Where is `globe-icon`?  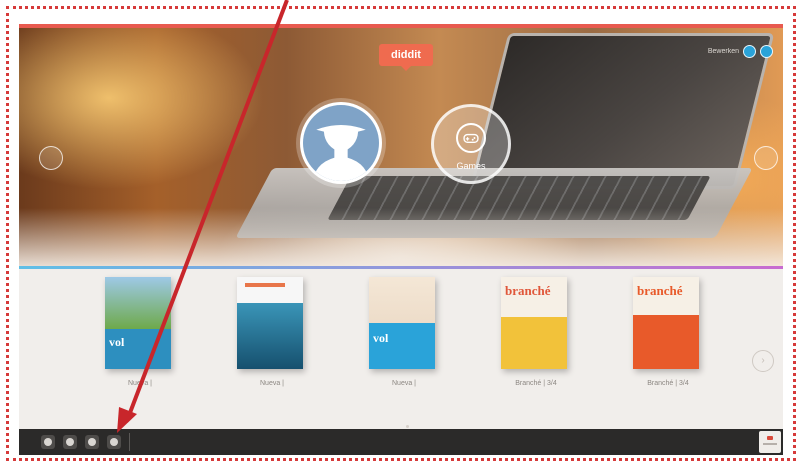
globe-icon is located at coordinates (114, 442).